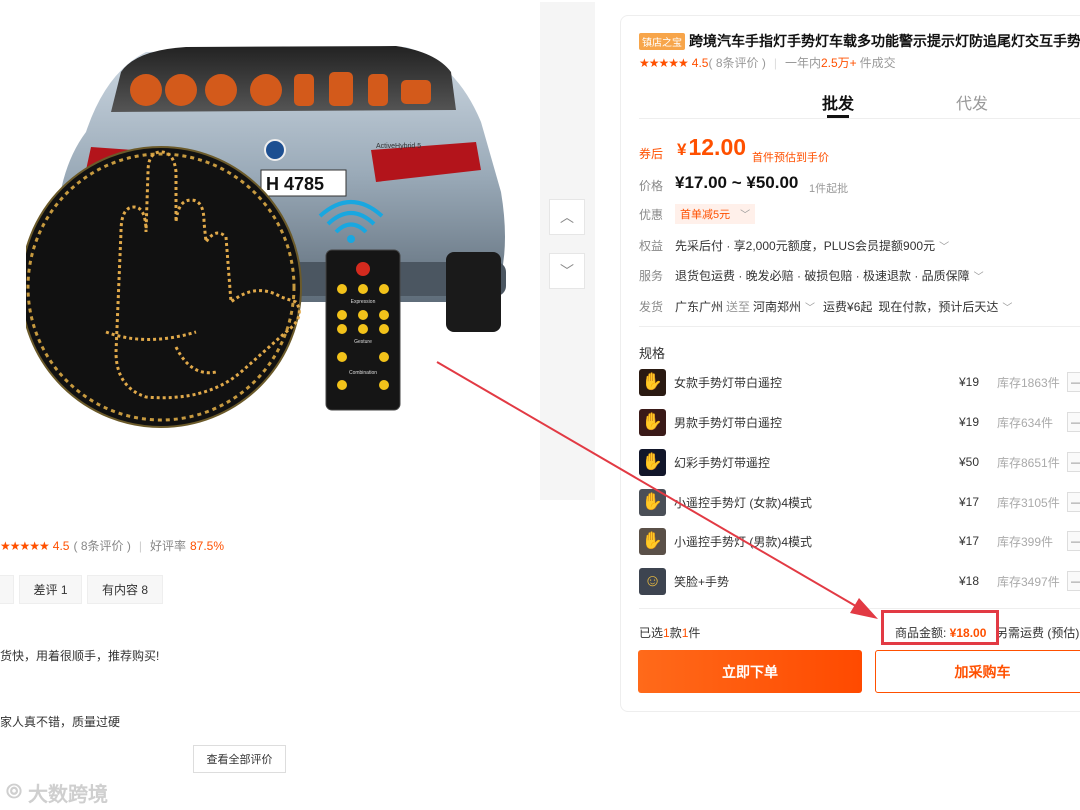  I want to click on sales-suffix: 件成交, so click(877, 63).